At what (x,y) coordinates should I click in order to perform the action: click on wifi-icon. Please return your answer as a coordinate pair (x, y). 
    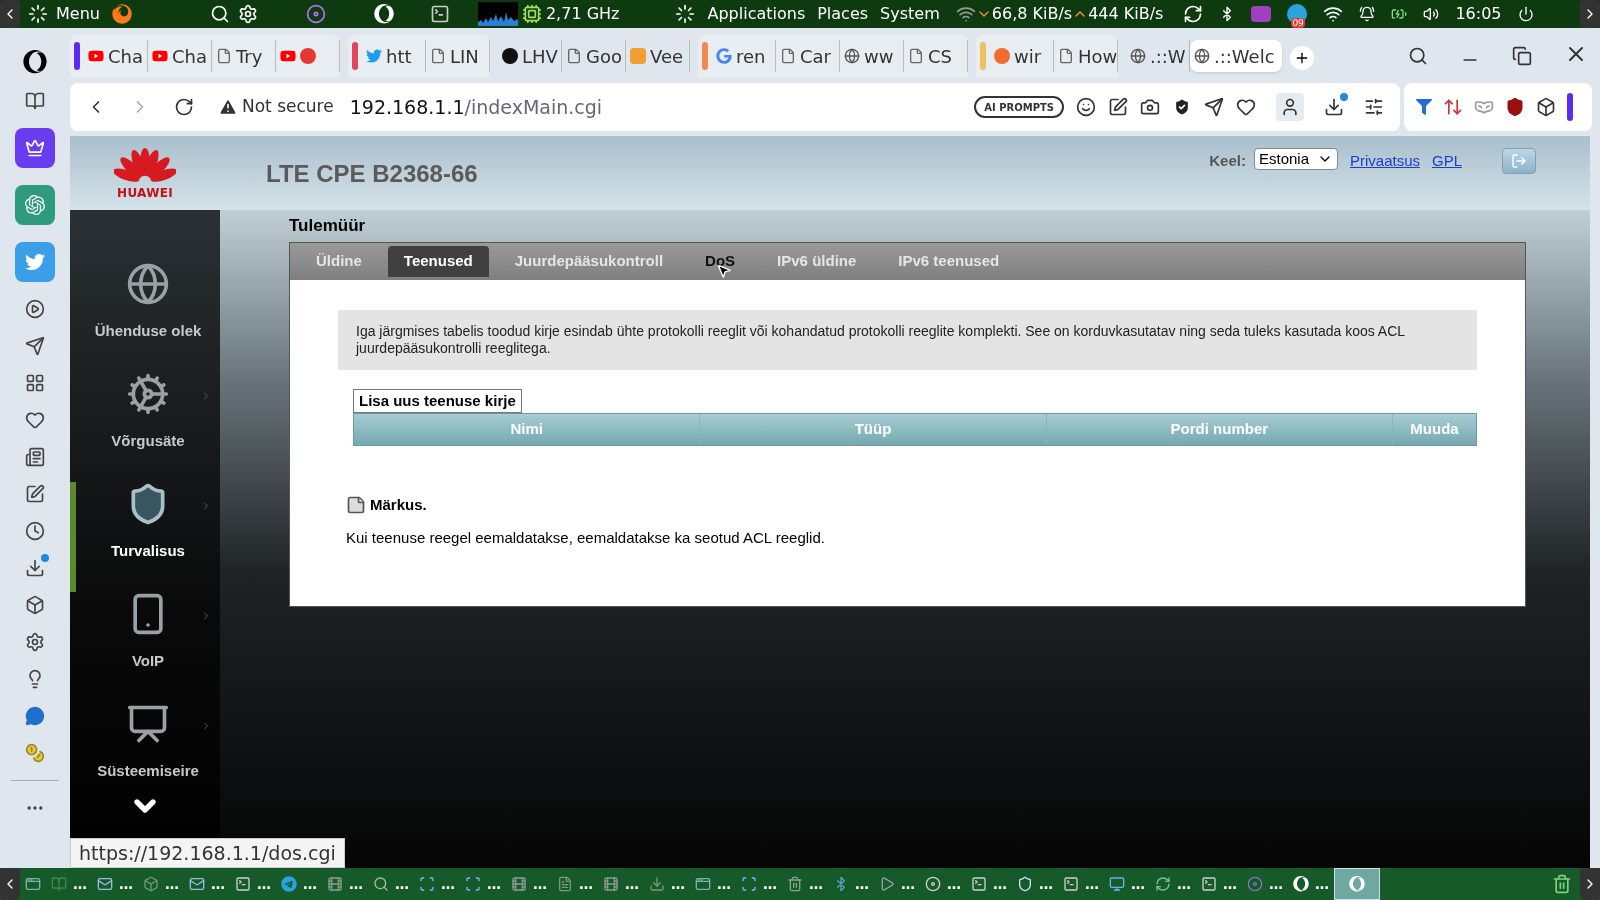
    Looking at the image, I should click on (1333, 14).